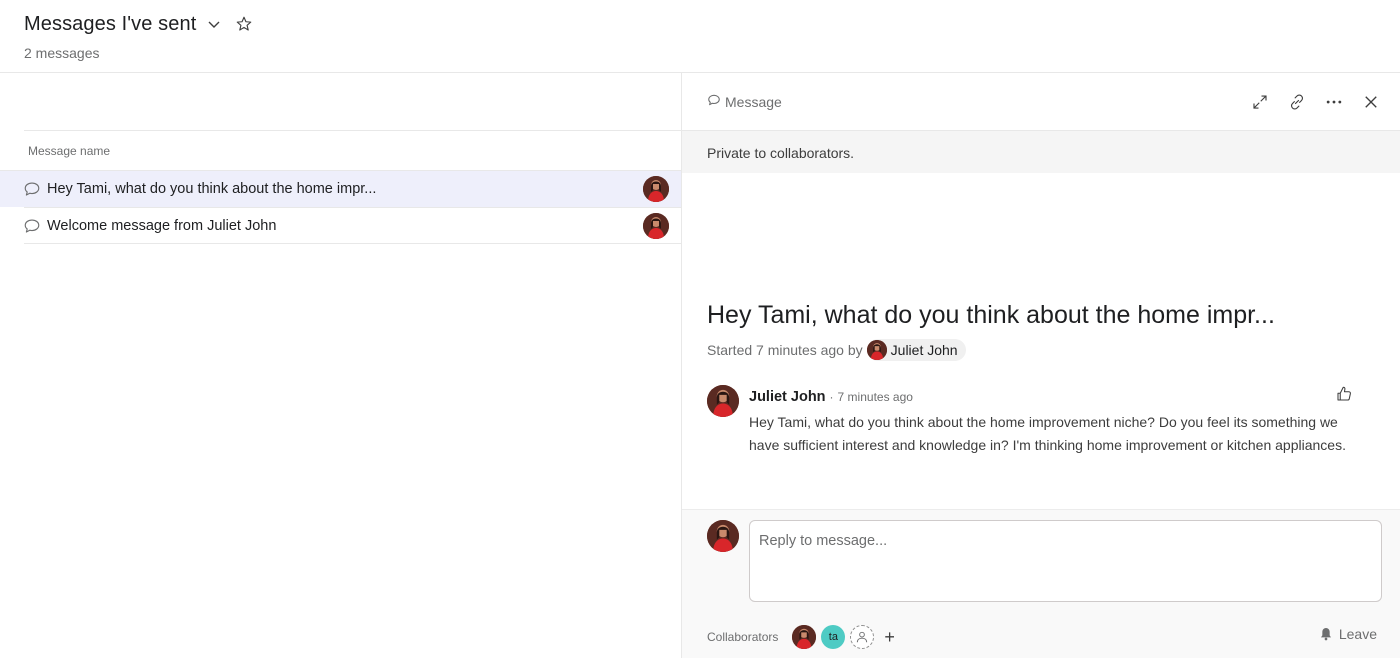 The width and height of the screenshot is (1400, 658). Describe the element at coordinates (862, 637) in the screenshot. I see `add-collaborator-button` at that location.